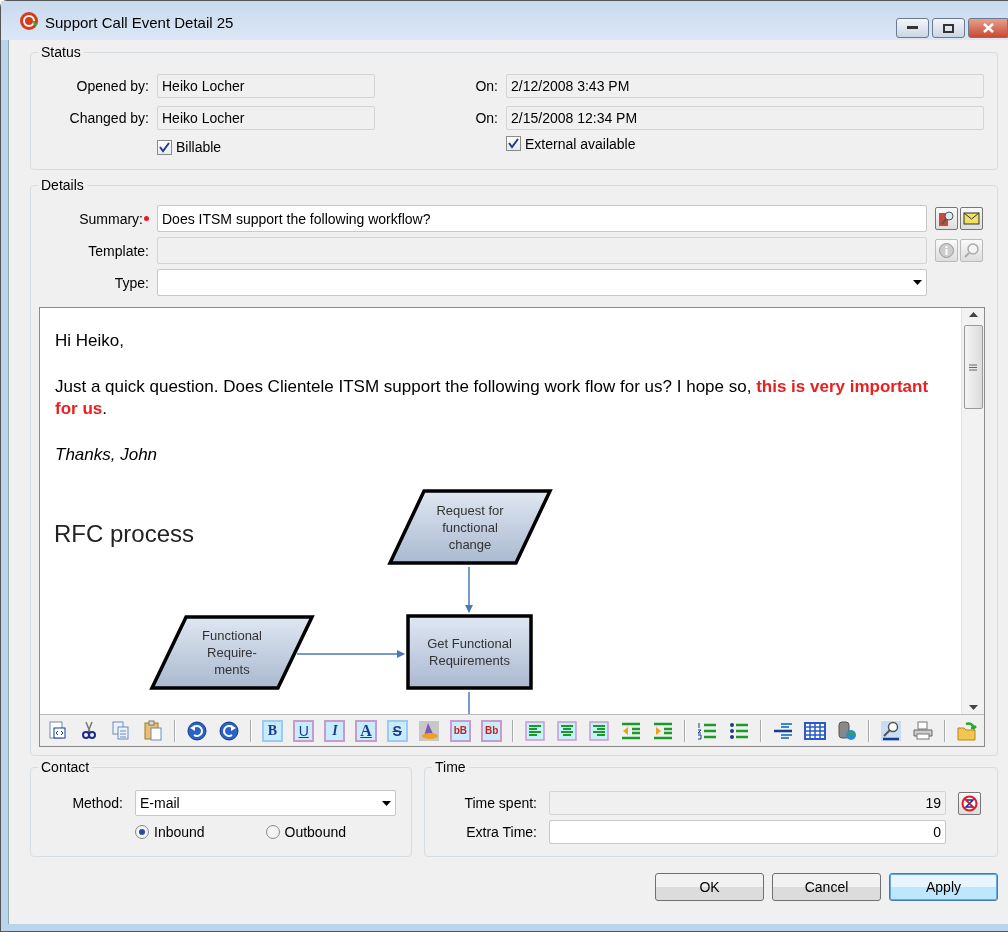 The width and height of the screenshot is (1008, 932). I want to click on font-color-icon, so click(428, 730).